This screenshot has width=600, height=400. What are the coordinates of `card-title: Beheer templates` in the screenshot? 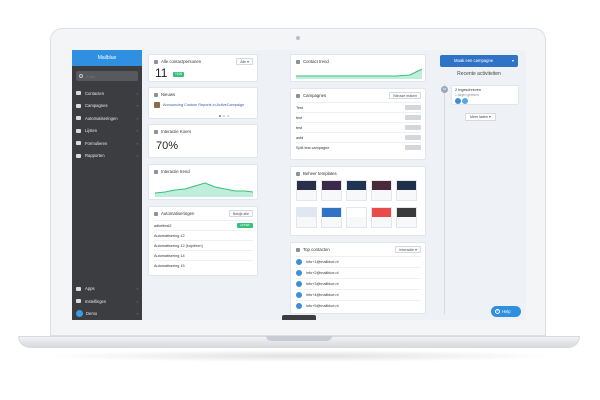 It's located at (320, 173).